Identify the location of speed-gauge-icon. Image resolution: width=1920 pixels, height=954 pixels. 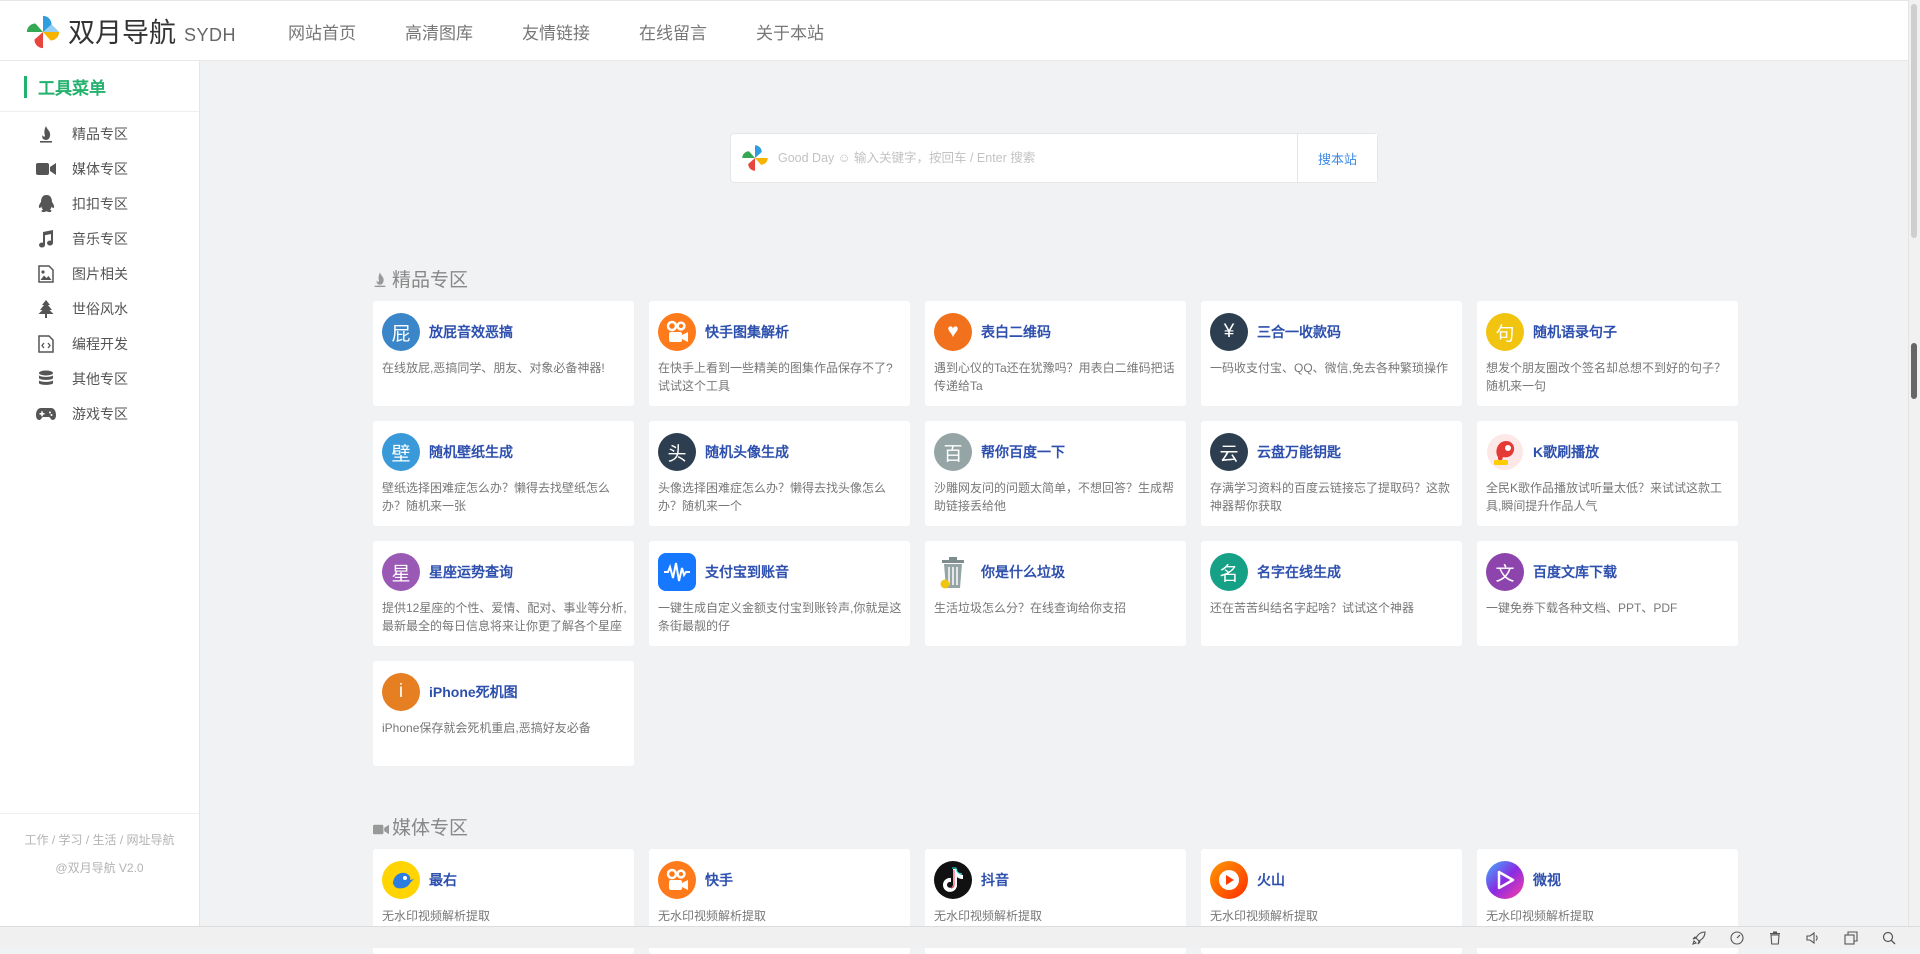
(1737, 938).